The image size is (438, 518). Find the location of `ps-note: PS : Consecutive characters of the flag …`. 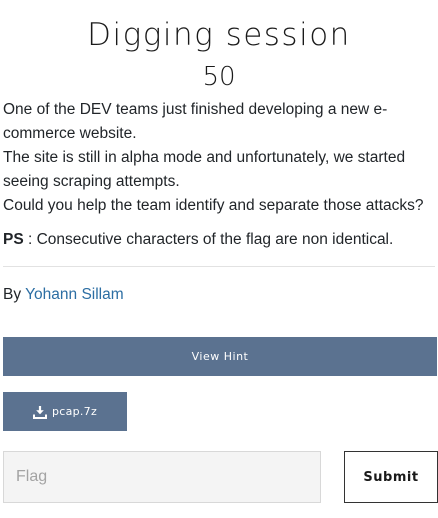

ps-note: PS : Consecutive characters of the flag … is located at coordinates (219, 240).